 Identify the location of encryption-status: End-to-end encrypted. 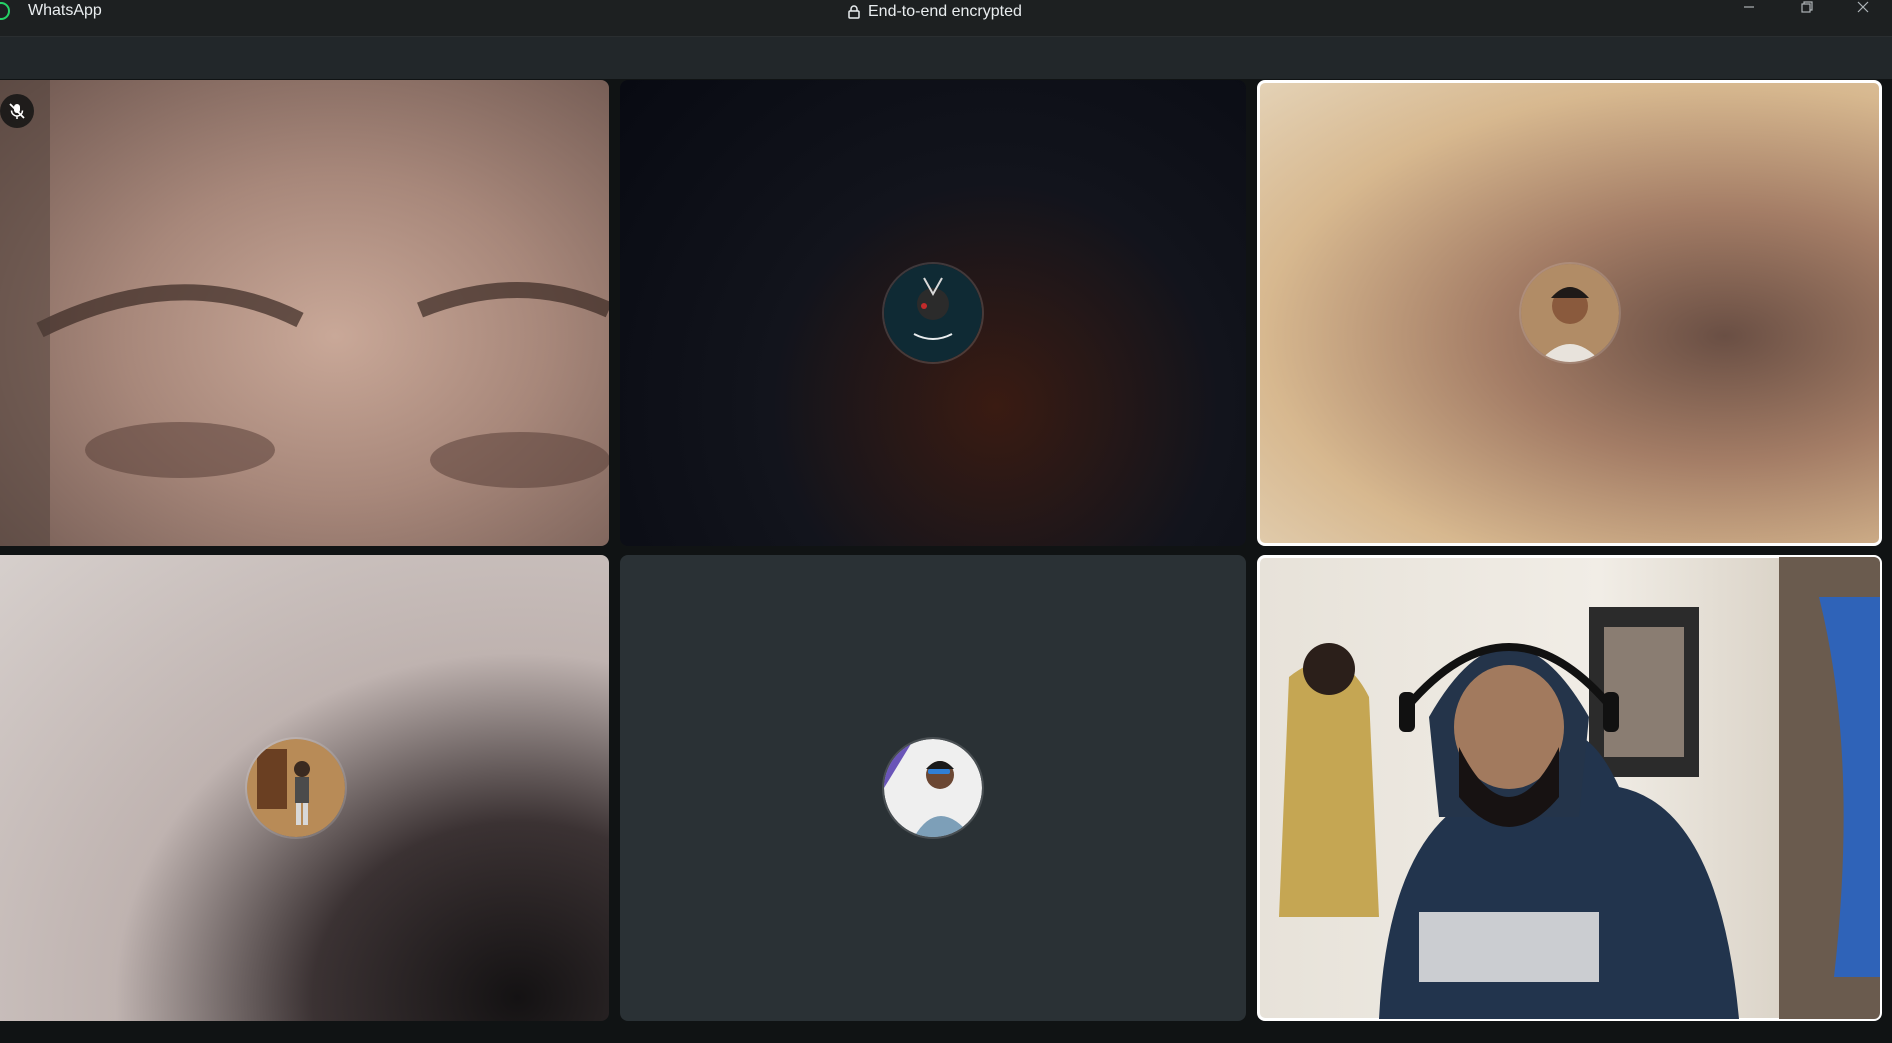
(935, 12).